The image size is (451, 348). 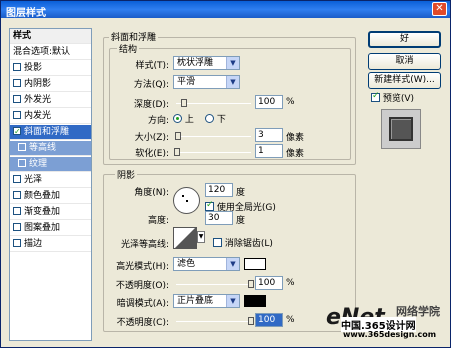 I want to click on antialias-checkbox, so click(x=217, y=242).